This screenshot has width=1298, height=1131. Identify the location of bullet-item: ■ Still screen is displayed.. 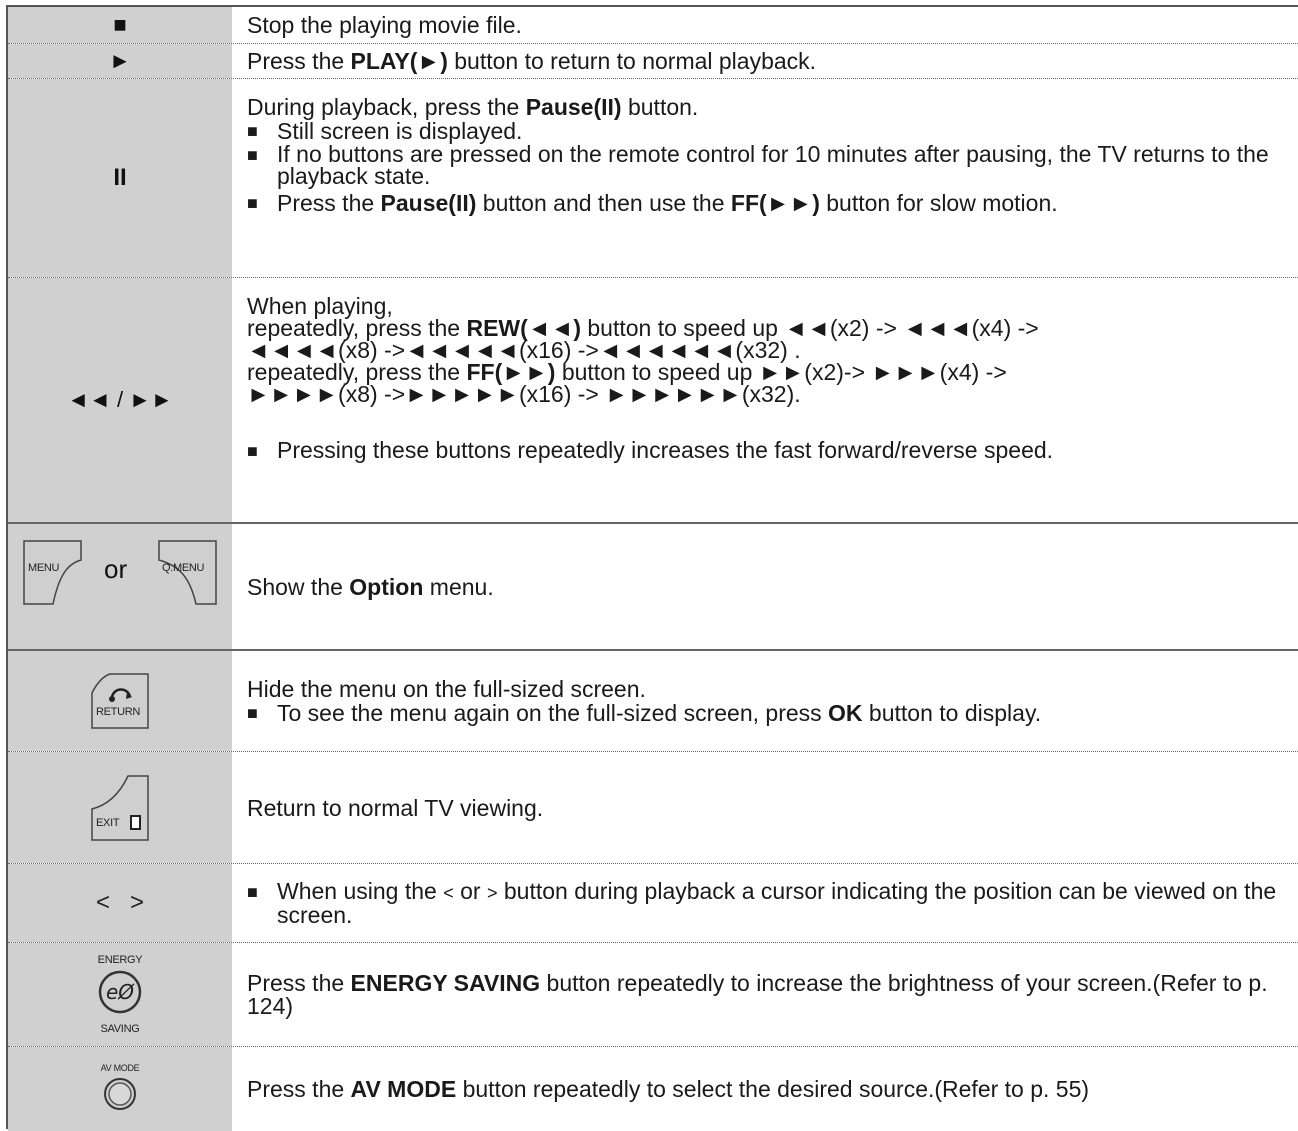
(769, 131).